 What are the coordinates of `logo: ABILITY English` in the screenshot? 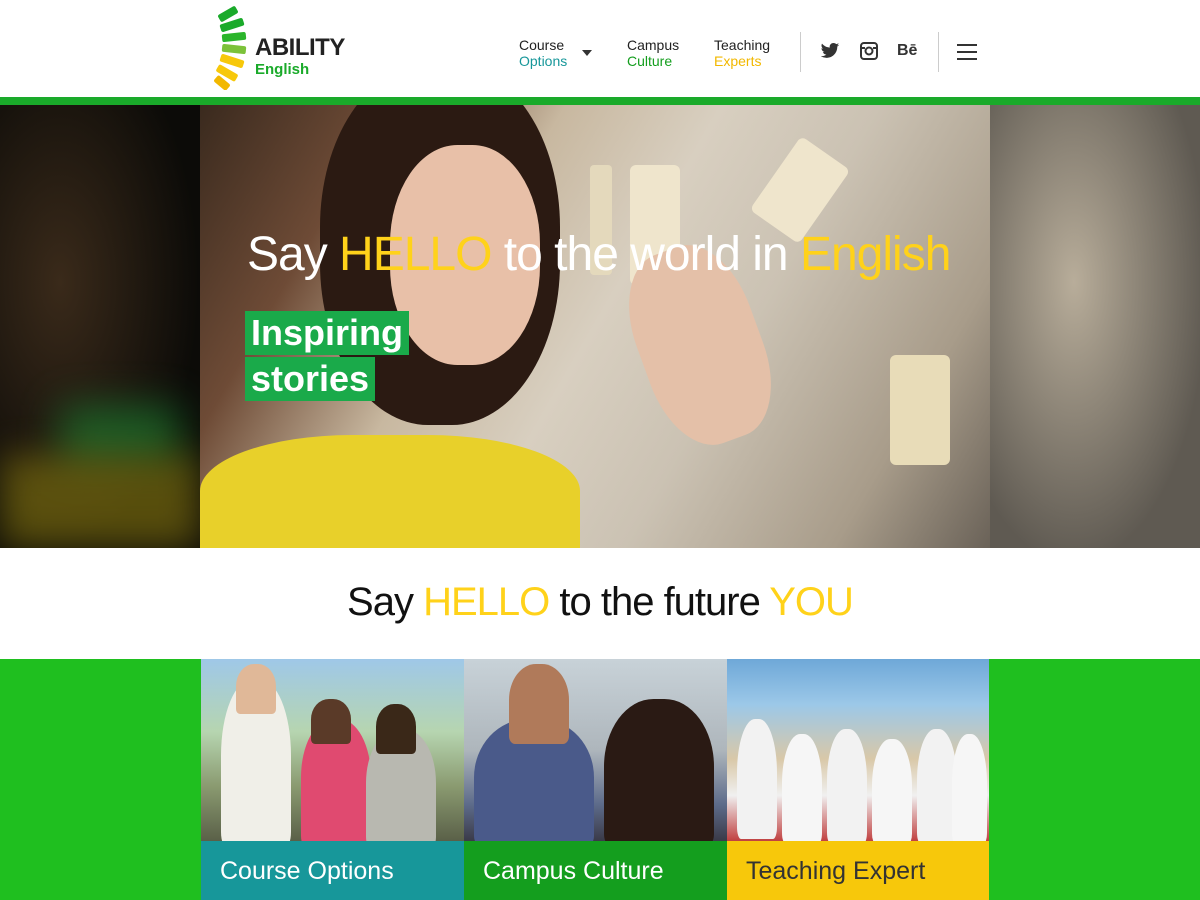 It's located at (285, 49).